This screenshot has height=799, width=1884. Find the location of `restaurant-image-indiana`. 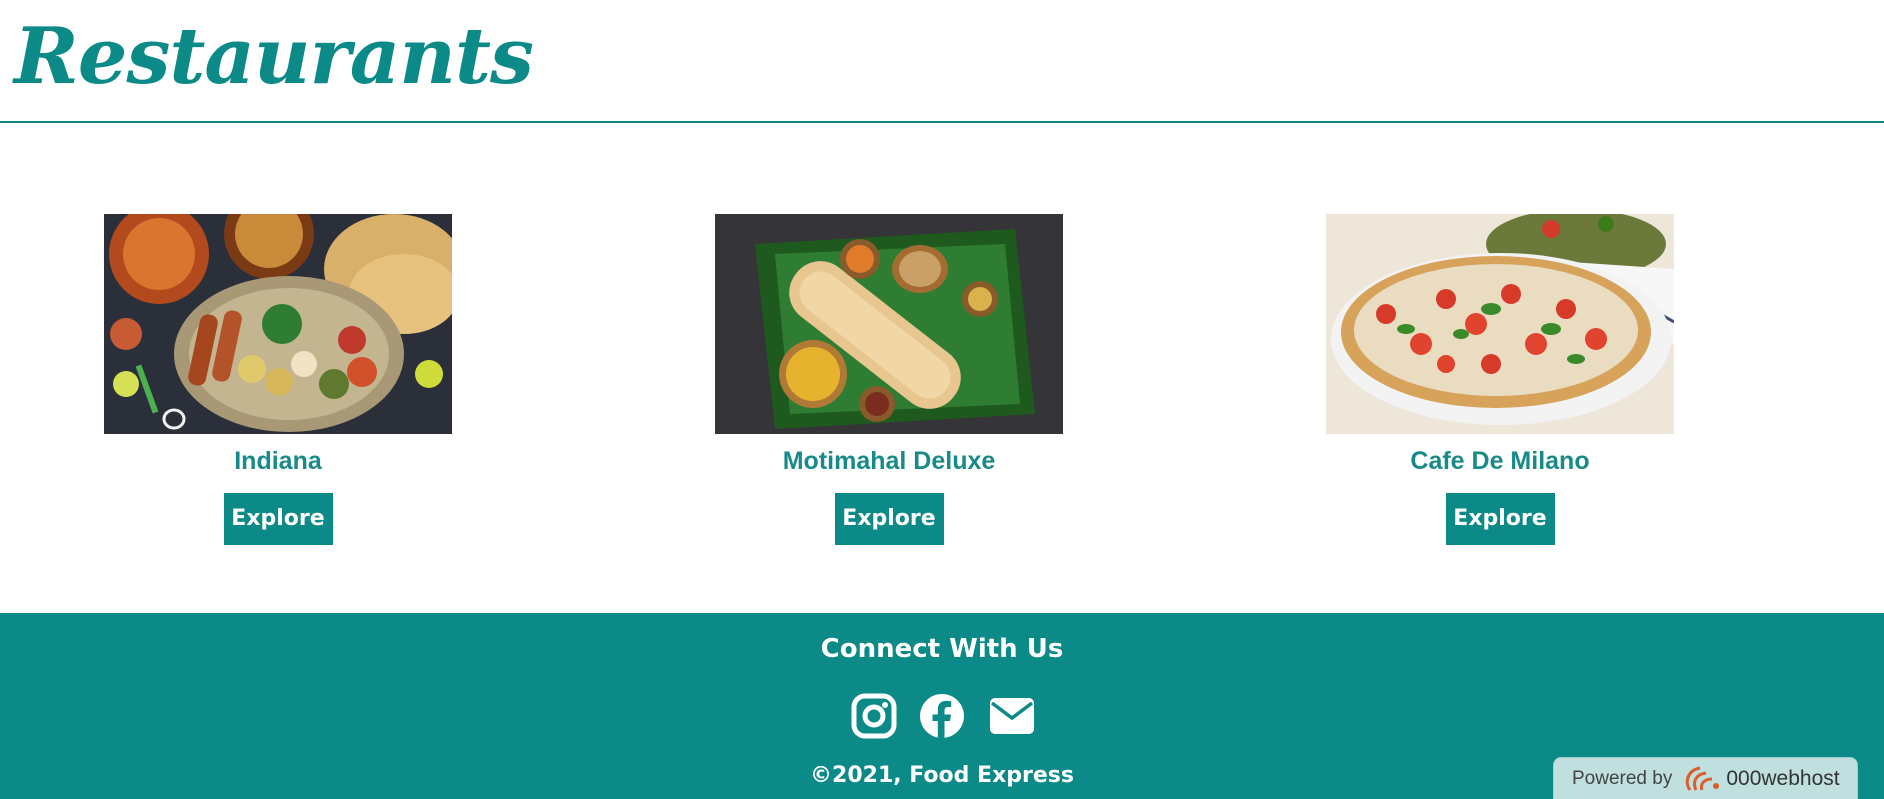

restaurant-image-indiana is located at coordinates (278, 324).